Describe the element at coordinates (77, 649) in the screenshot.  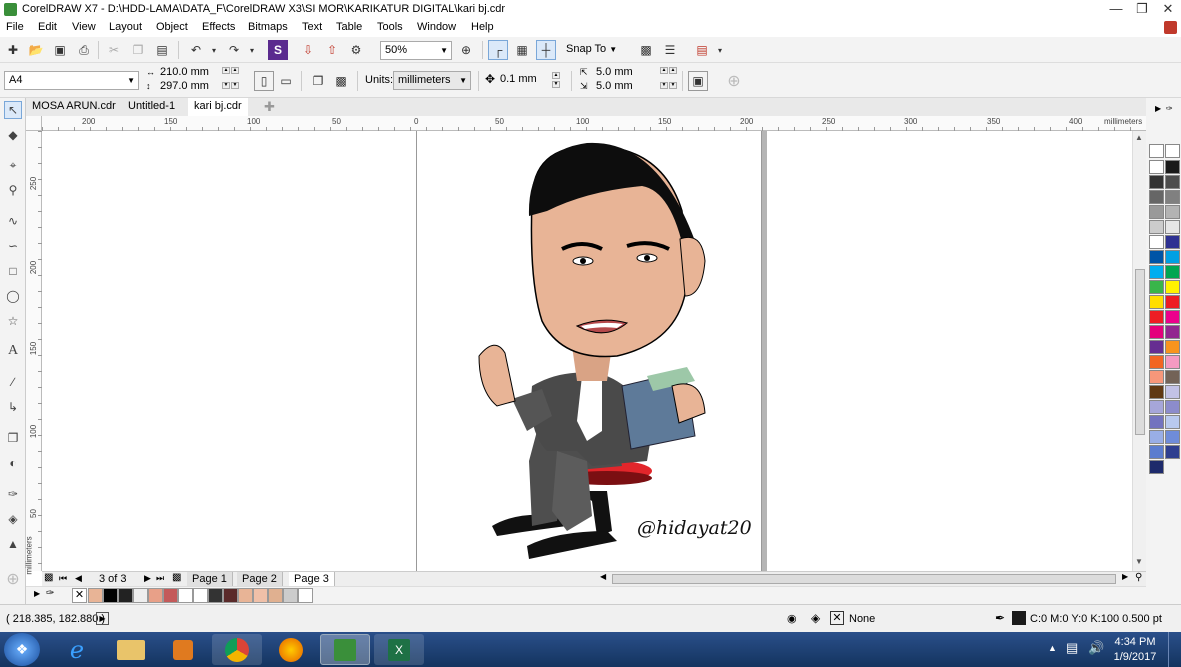
I see `internet-explorer-icon: e` at that location.